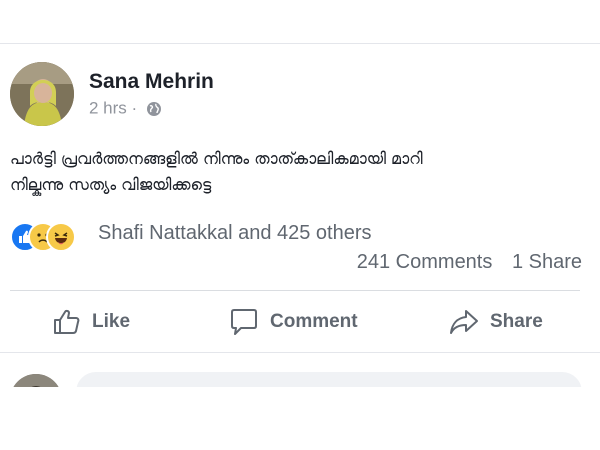 The height and width of the screenshot is (450, 600). I want to click on share-label: Share, so click(516, 321).